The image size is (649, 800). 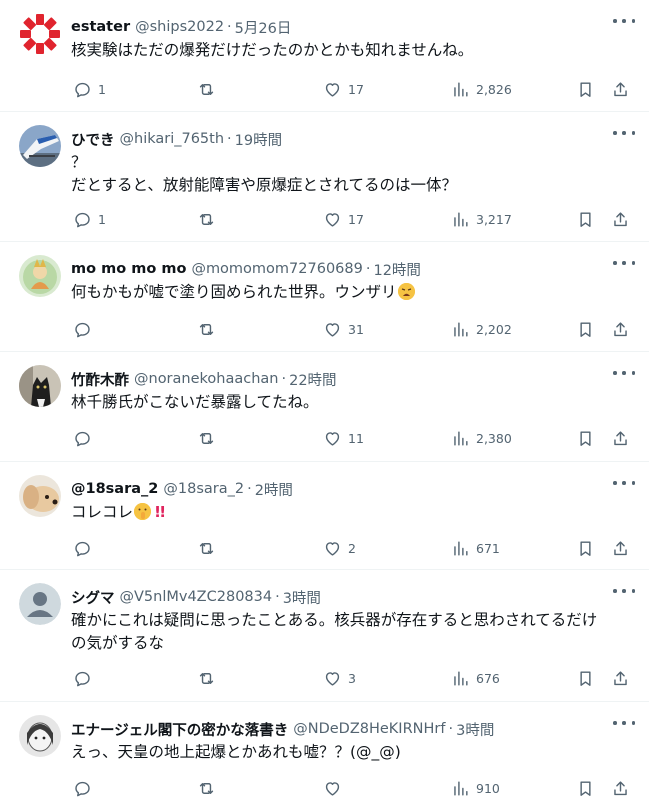 What do you see at coordinates (481, 89) in the screenshot?
I see `views-button: 2,826` at bounding box center [481, 89].